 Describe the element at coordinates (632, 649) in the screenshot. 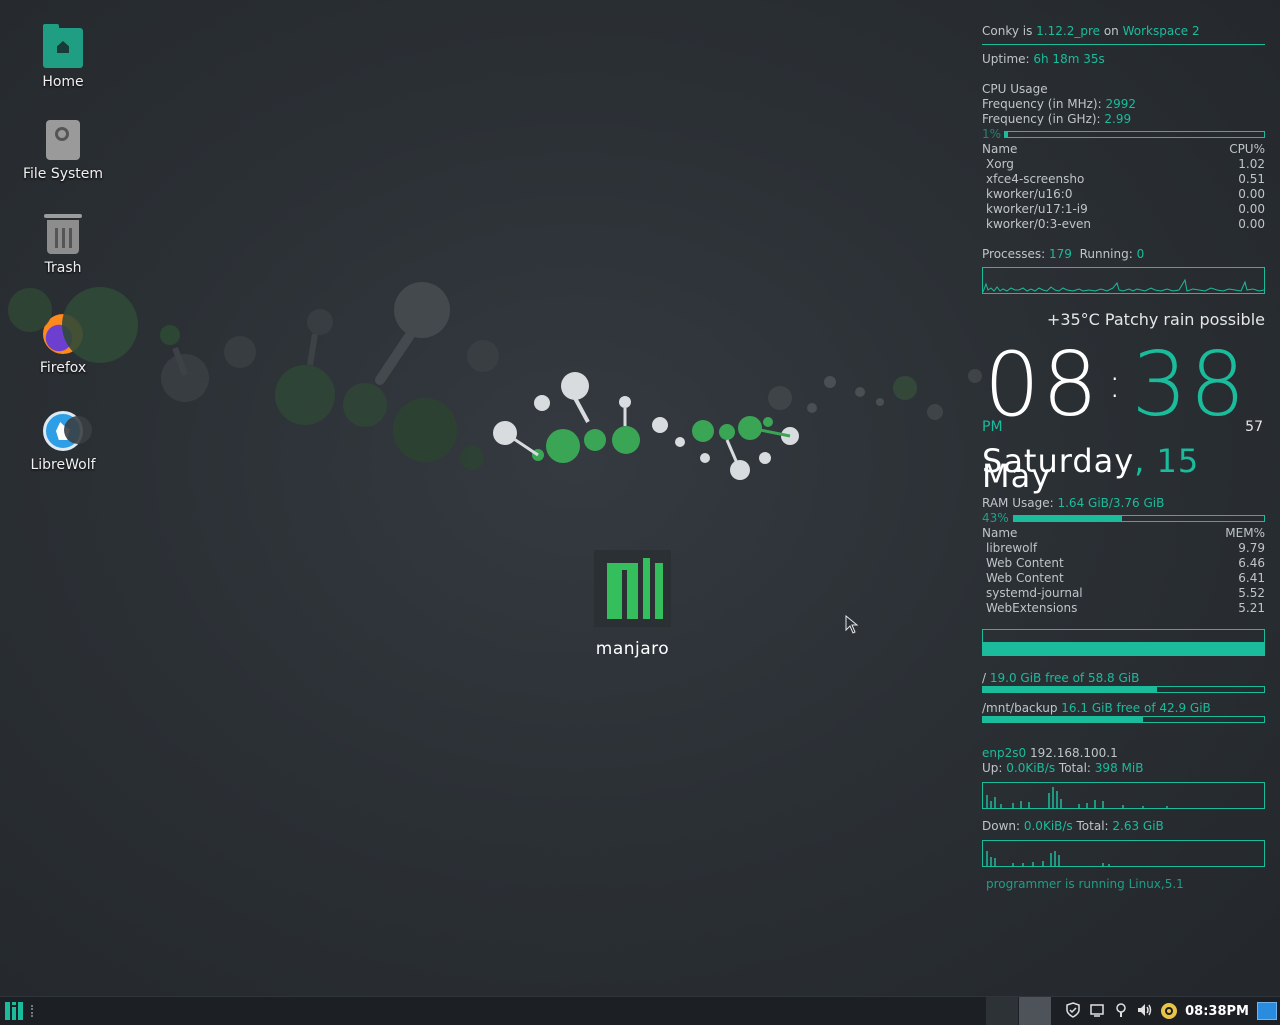

I see `manjaro-logo-text: manjaro` at that location.